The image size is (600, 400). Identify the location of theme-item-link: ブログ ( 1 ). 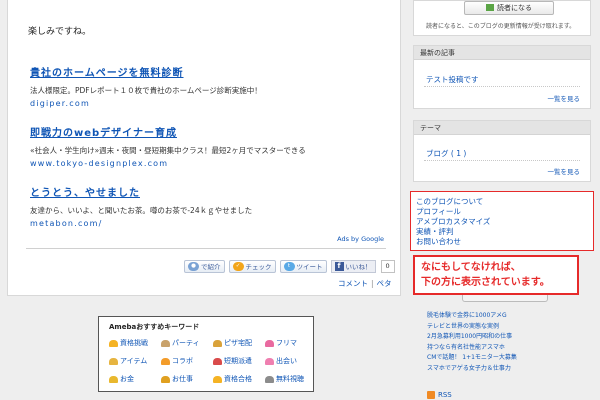
(446, 153).